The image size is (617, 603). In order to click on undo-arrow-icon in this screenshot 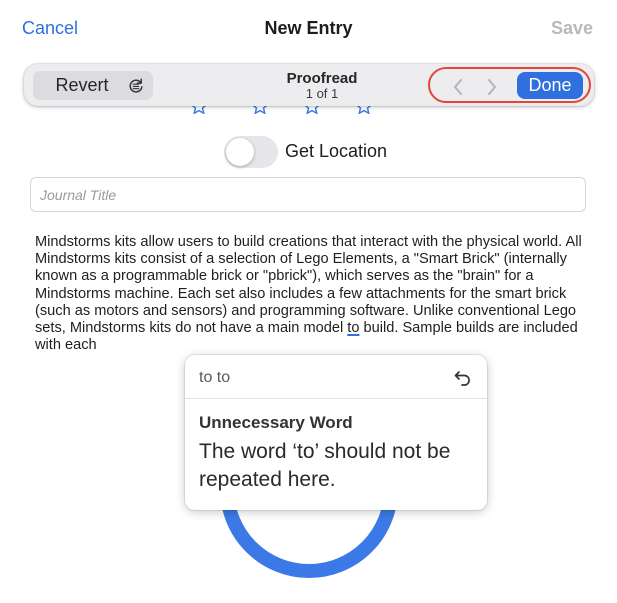, I will do `click(462, 378)`.